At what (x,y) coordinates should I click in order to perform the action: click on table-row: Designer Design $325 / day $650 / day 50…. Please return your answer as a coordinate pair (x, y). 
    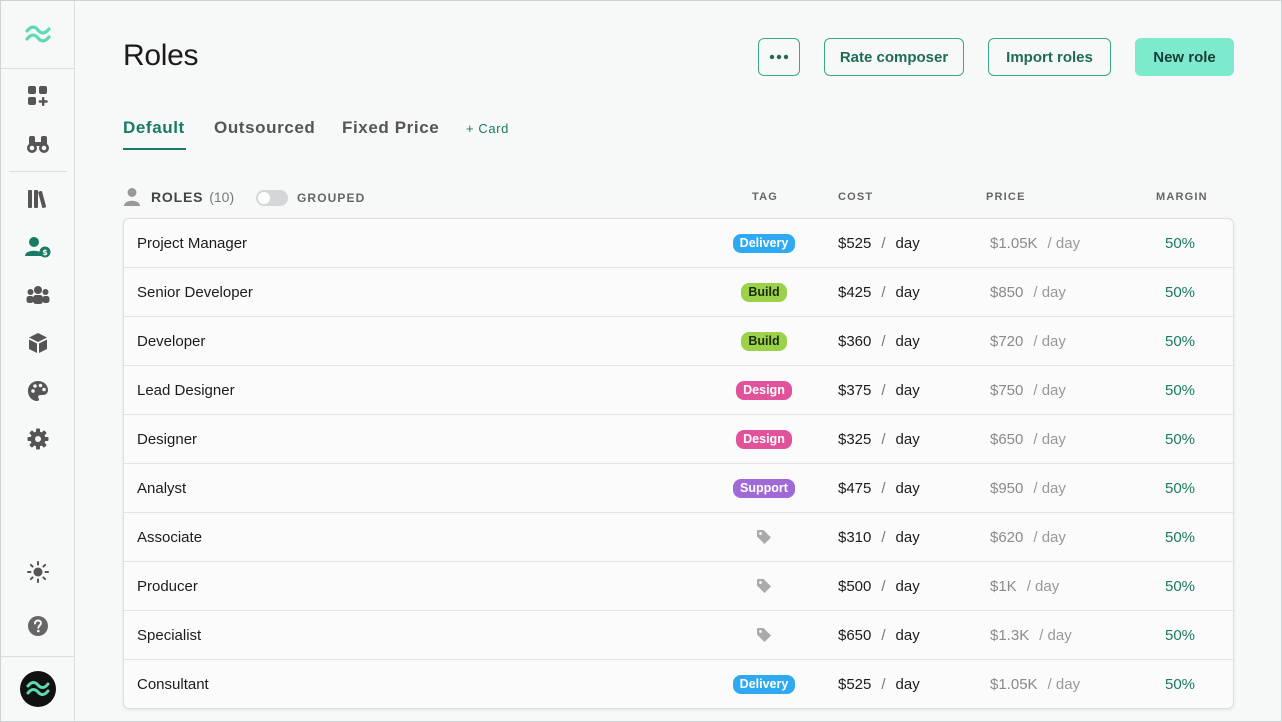
    Looking at the image, I should click on (678, 439).